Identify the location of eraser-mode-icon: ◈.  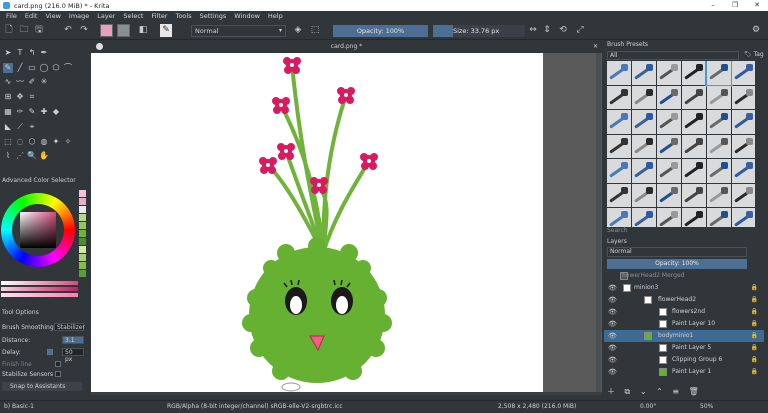
(298, 30).